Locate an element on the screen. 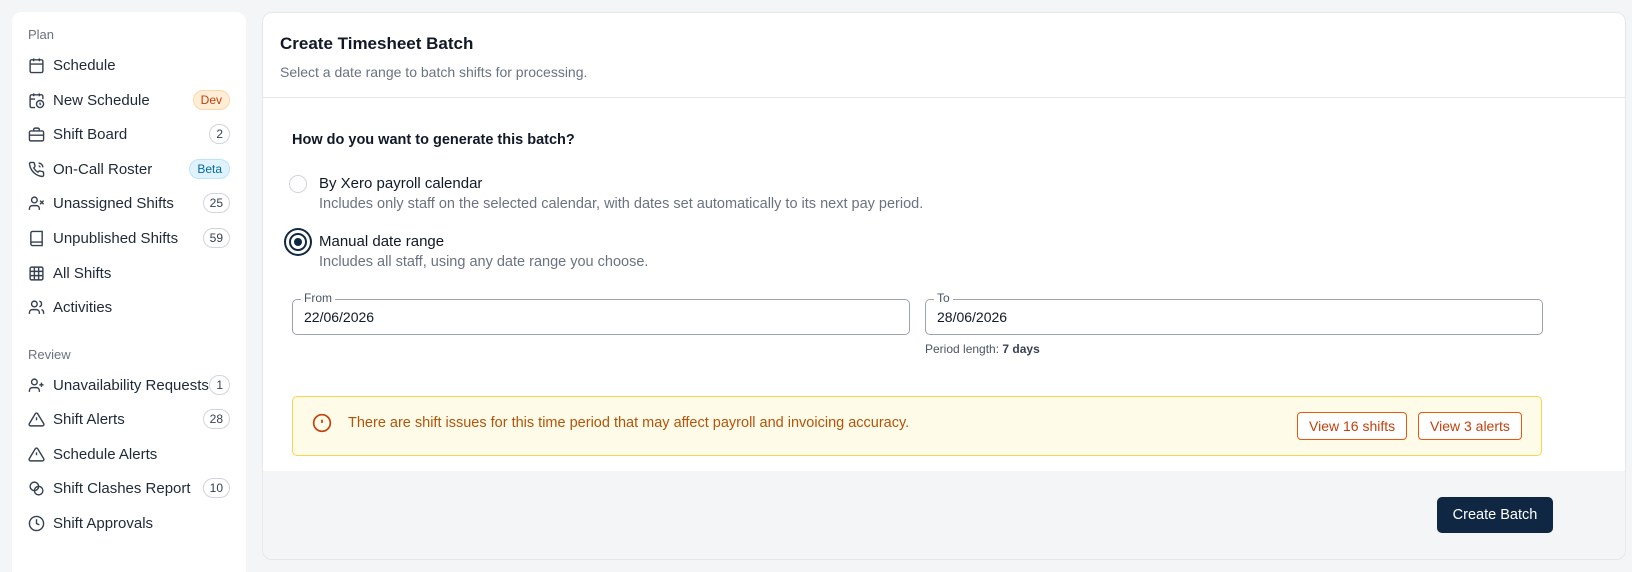  sidebar-item-shift-board: Shift Board 2 is located at coordinates (129, 134).